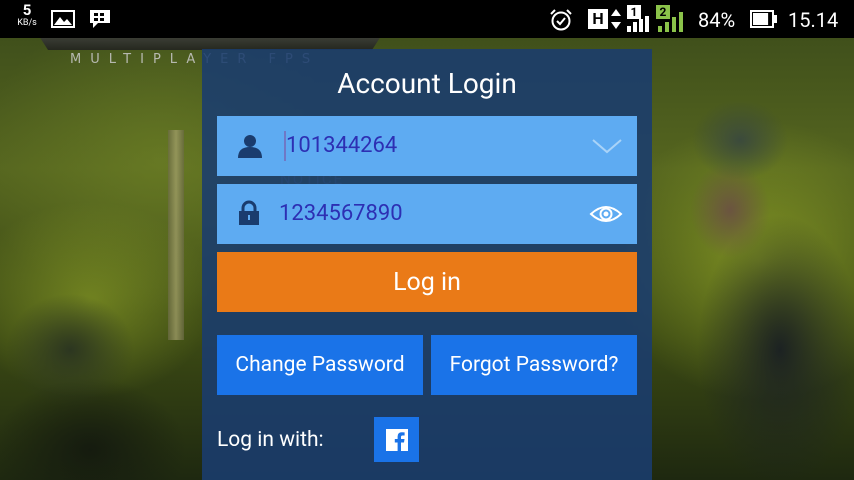 The image size is (854, 480). I want to click on network-type-label: H, so click(598, 18).